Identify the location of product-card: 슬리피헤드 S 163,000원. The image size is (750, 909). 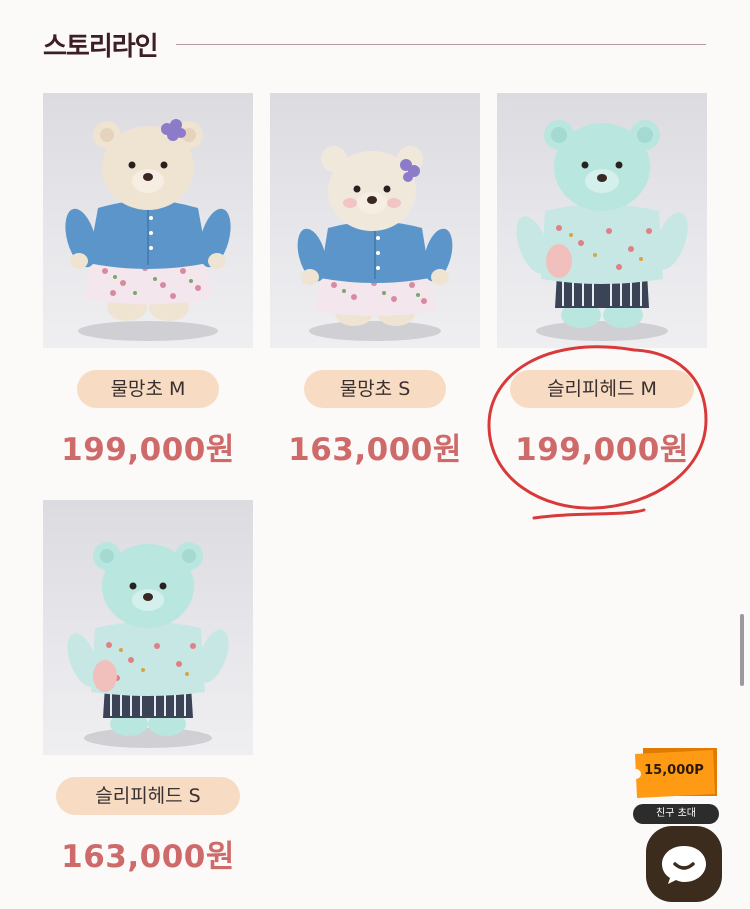
(148, 688).